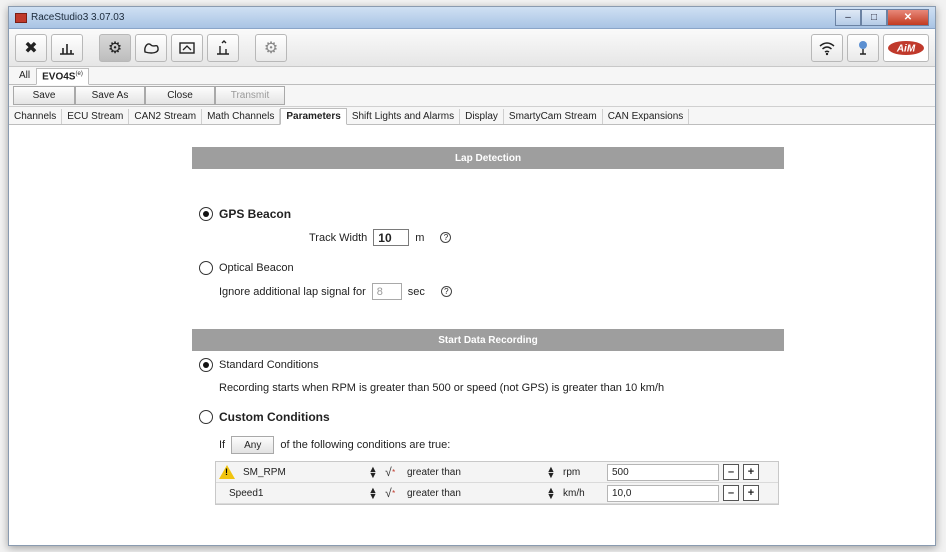 The width and height of the screenshot is (946, 552). I want to click on track-width-unit: m, so click(420, 237).